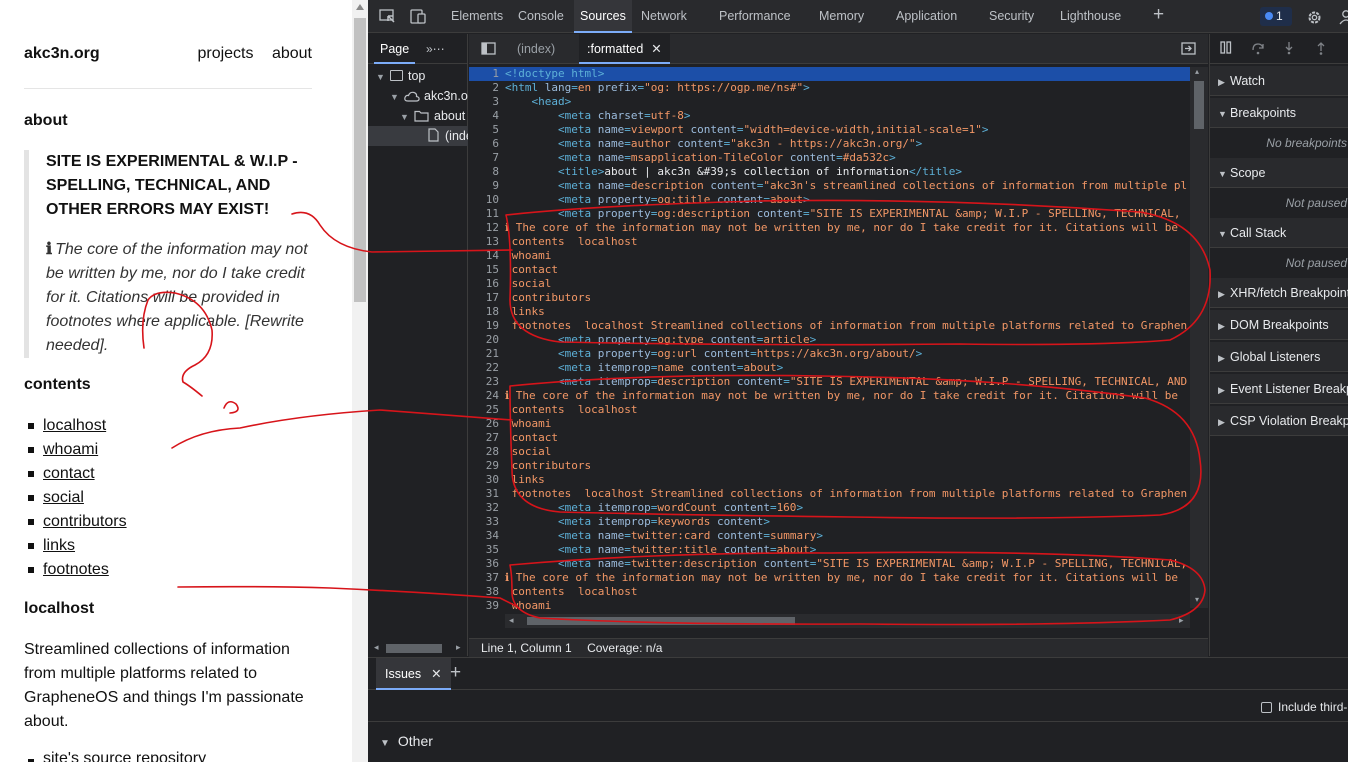 This screenshot has height=762, width=1348. Describe the element at coordinates (1279, 357) in the screenshot. I see `section-global-listeners: ▶ Global Listeners` at that location.